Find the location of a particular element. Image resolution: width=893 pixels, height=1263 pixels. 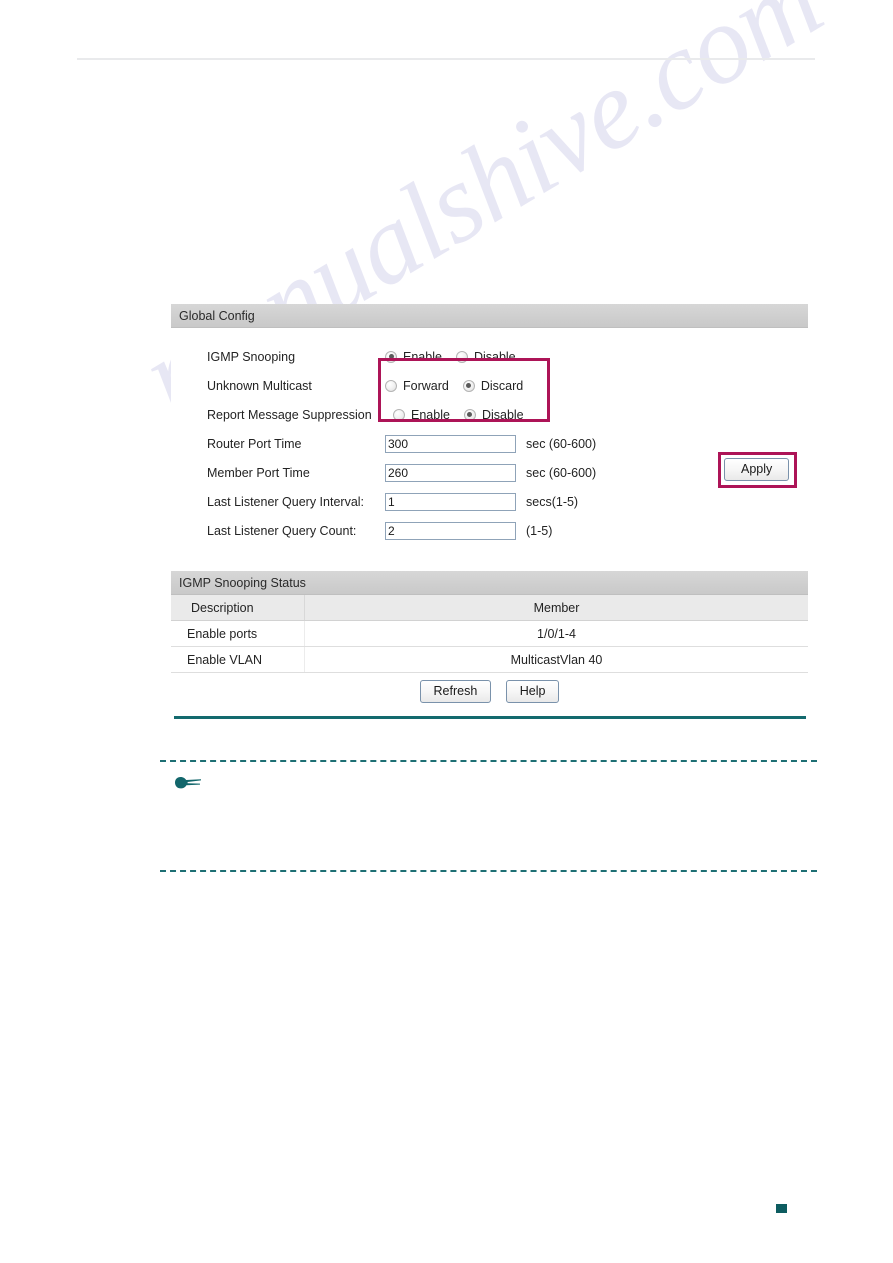

help-button: Help is located at coordinates (532, 691).